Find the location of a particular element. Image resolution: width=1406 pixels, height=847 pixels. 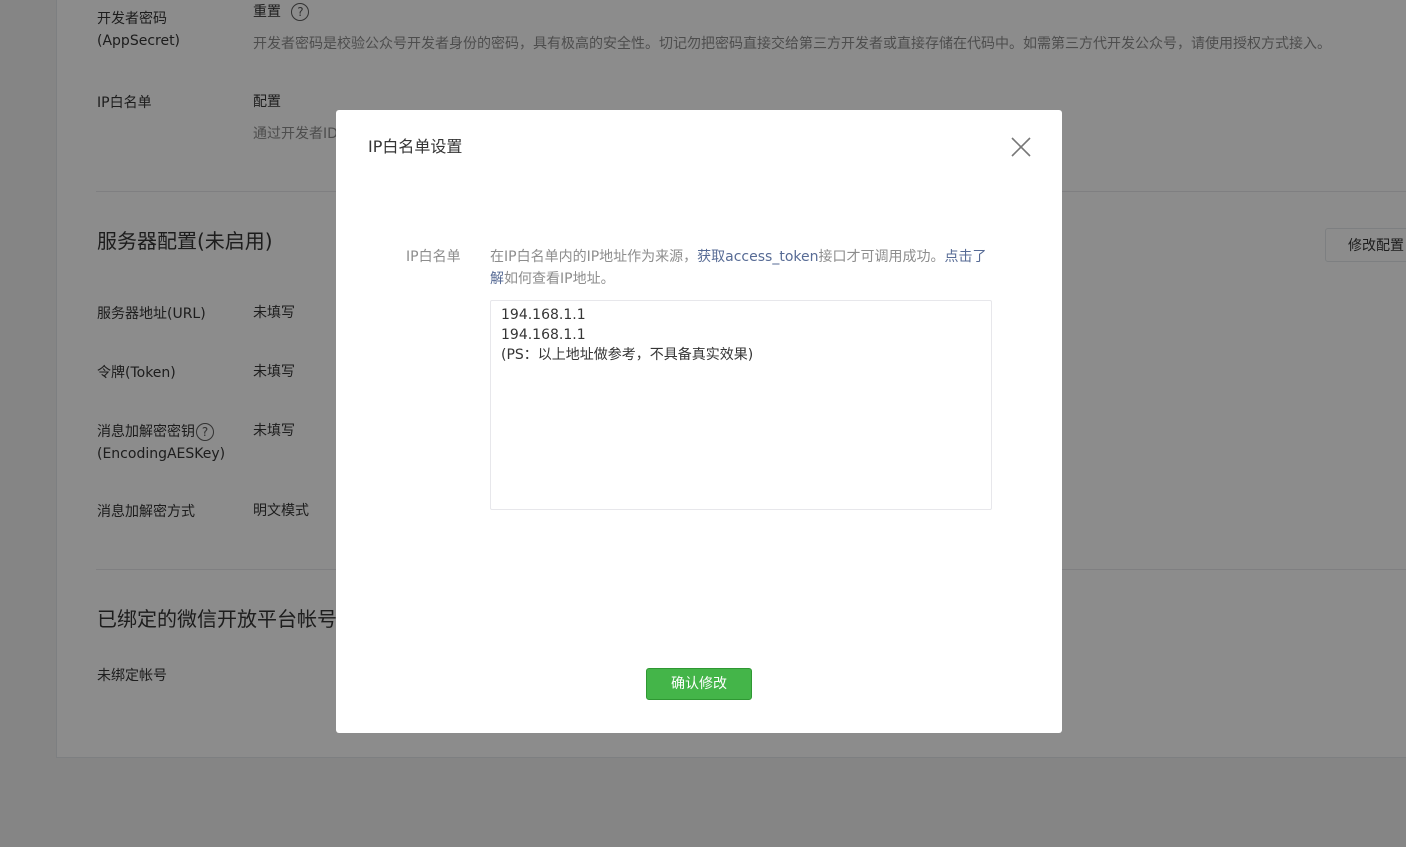

confirm-button: 确认修改 is located at coordinates (699, 684).